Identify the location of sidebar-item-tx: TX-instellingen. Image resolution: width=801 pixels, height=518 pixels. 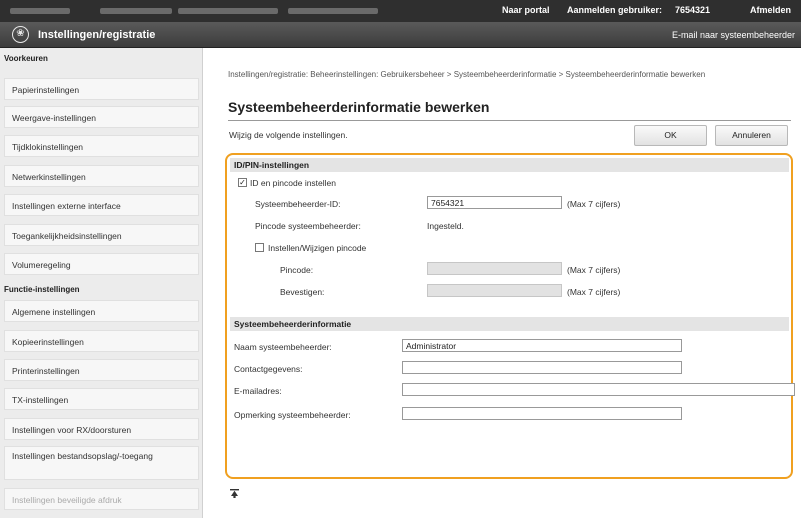
(101, 399).